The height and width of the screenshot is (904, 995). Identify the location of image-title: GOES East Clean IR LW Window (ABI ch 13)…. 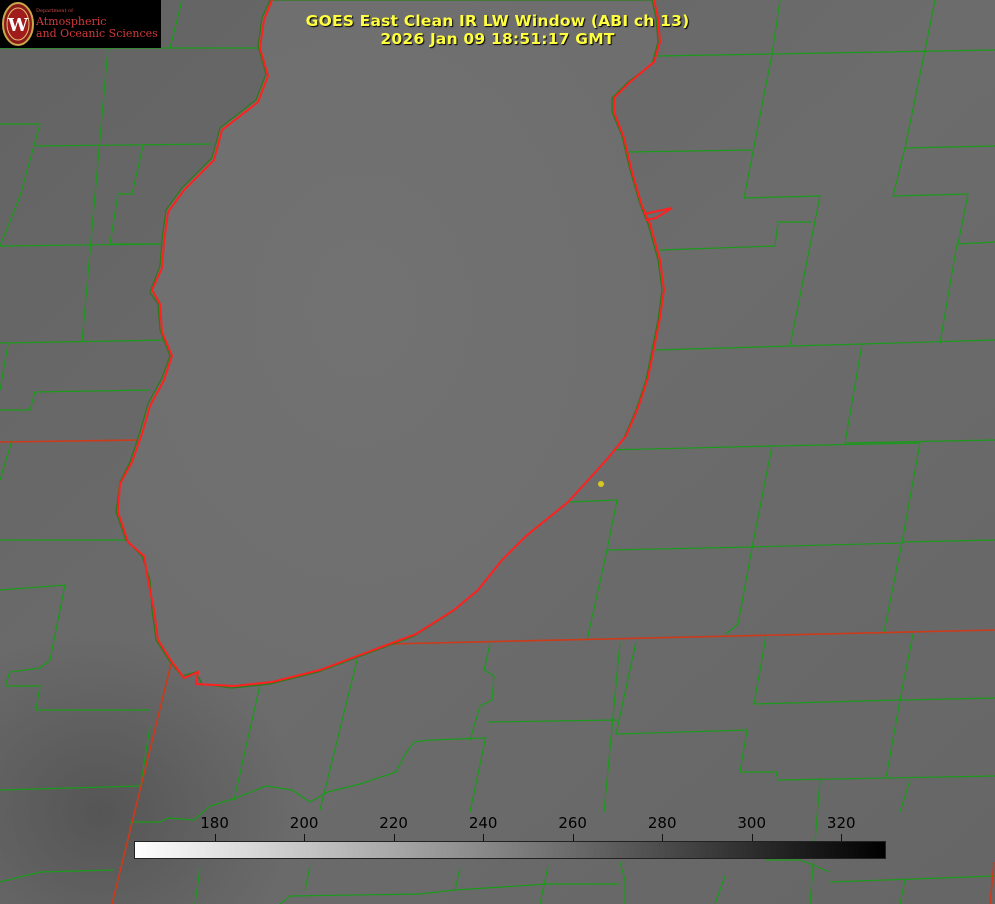
(497, 30).